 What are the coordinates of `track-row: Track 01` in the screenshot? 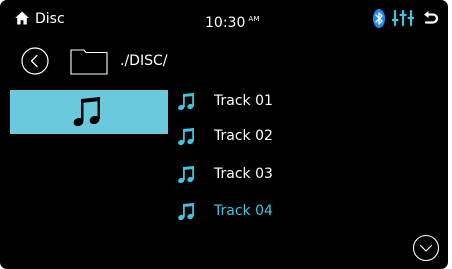 It's located at (277, 102).